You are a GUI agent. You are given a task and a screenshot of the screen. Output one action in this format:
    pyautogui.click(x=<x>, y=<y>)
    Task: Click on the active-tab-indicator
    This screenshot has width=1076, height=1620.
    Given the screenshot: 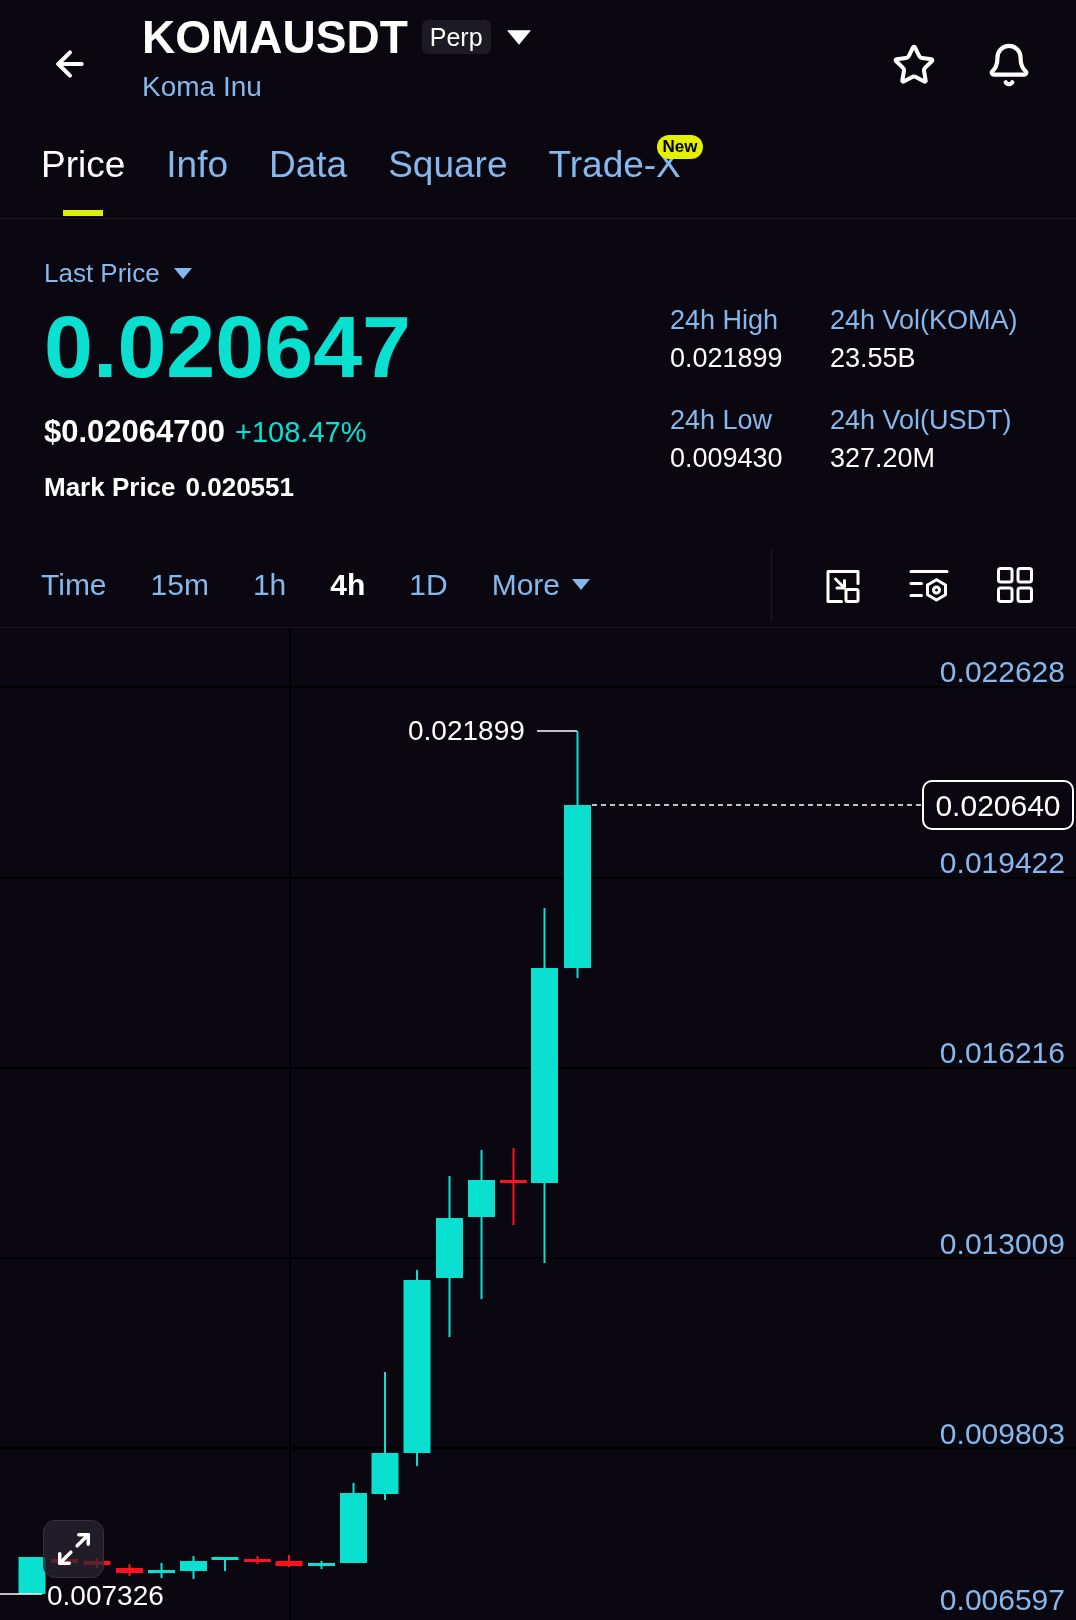 What is the action you would take?
    pyautogui.click(x=83, y=213)
    